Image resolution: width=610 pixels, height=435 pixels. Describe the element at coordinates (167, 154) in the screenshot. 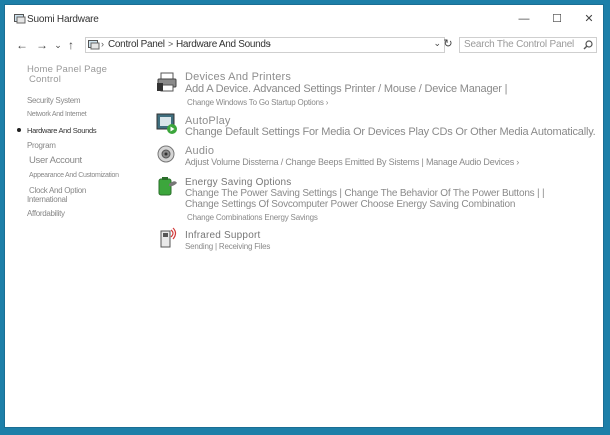

I see `speaker-icon` at that location.